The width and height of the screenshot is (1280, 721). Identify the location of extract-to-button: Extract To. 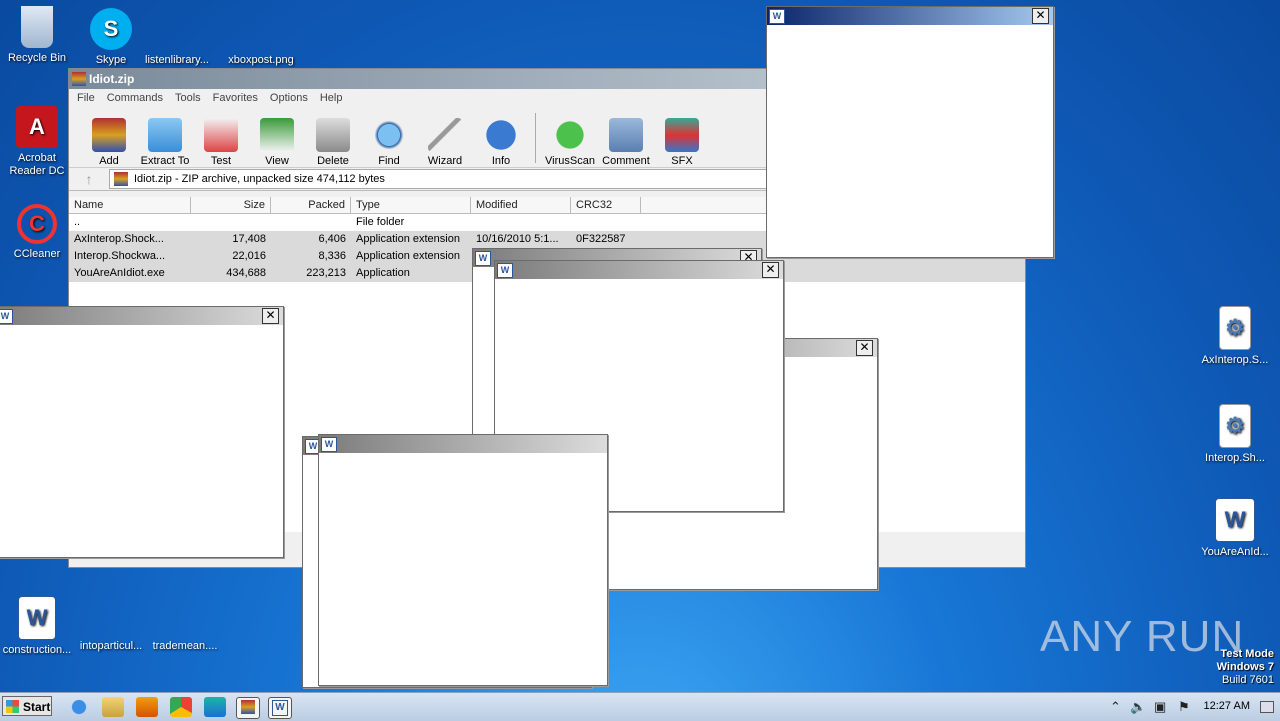
(165, 142).